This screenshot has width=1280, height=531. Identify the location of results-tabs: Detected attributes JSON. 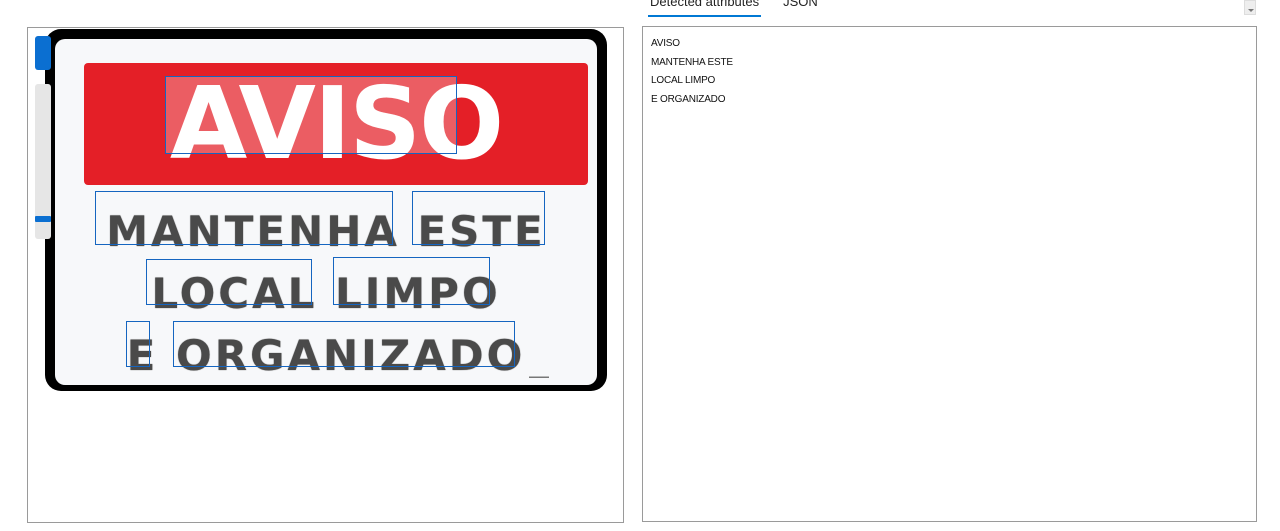
(734, 8).